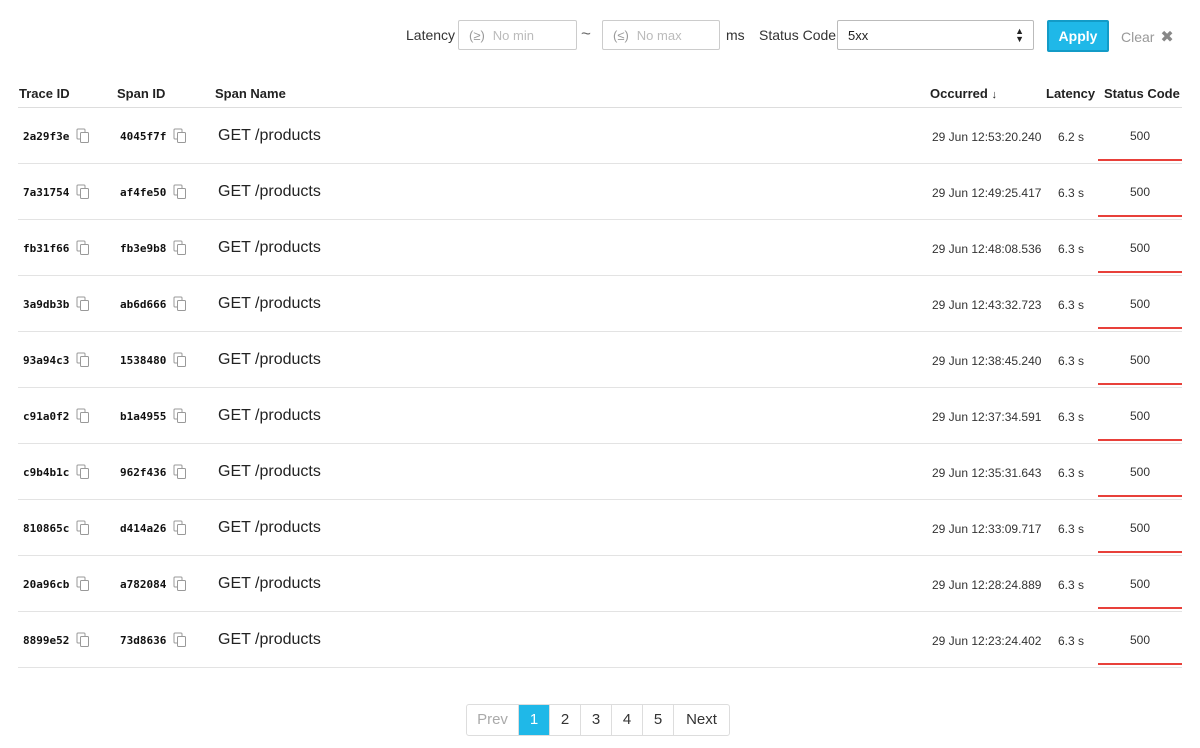 The width and height of the screenshot is (1200, 748). Describe the element at coordinates (987, 305) in the screenshot. I see `occurred-time: 29 Jun 12:43:32.723` at that location.